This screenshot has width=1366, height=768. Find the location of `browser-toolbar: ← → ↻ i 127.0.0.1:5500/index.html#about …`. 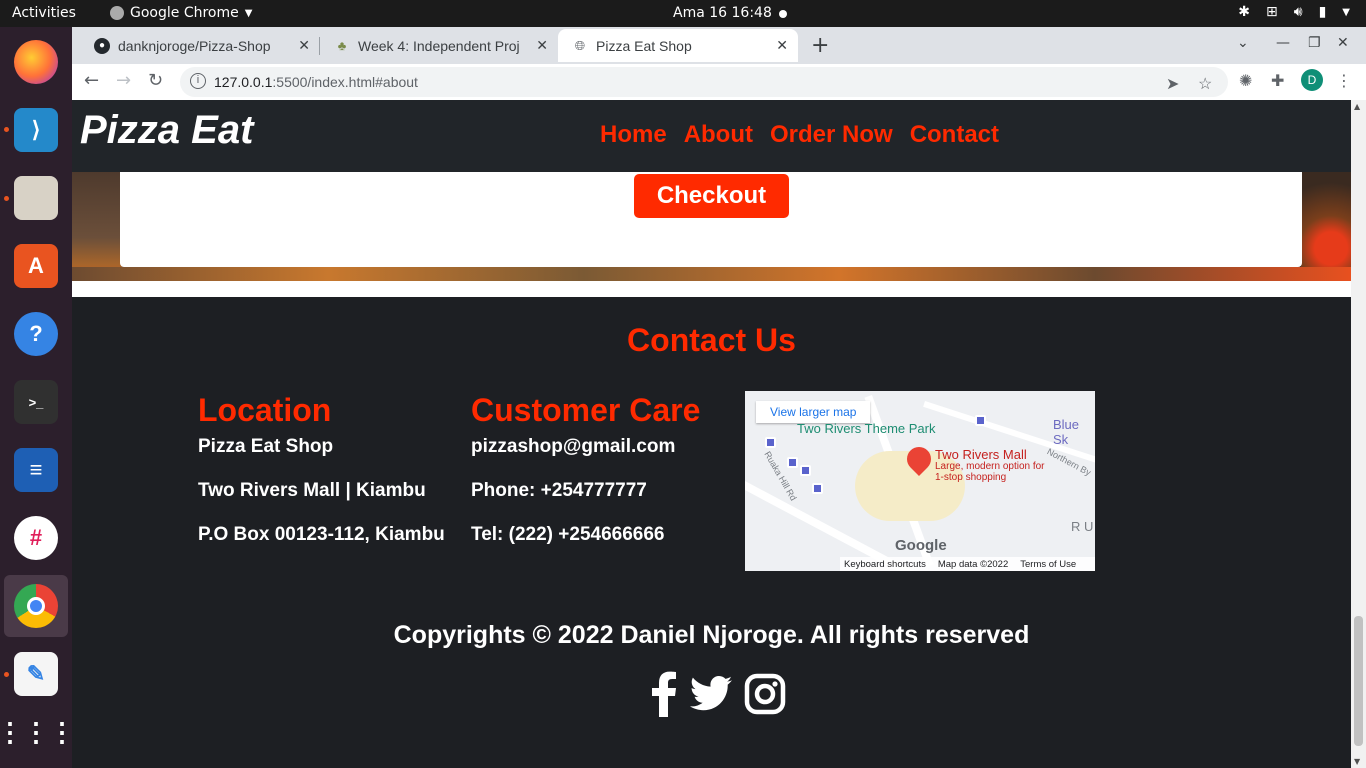

browser-toolbar: ← → ↻ i 127.0.0.1:5500/index.html#about … is located at coordinates (719, 82).